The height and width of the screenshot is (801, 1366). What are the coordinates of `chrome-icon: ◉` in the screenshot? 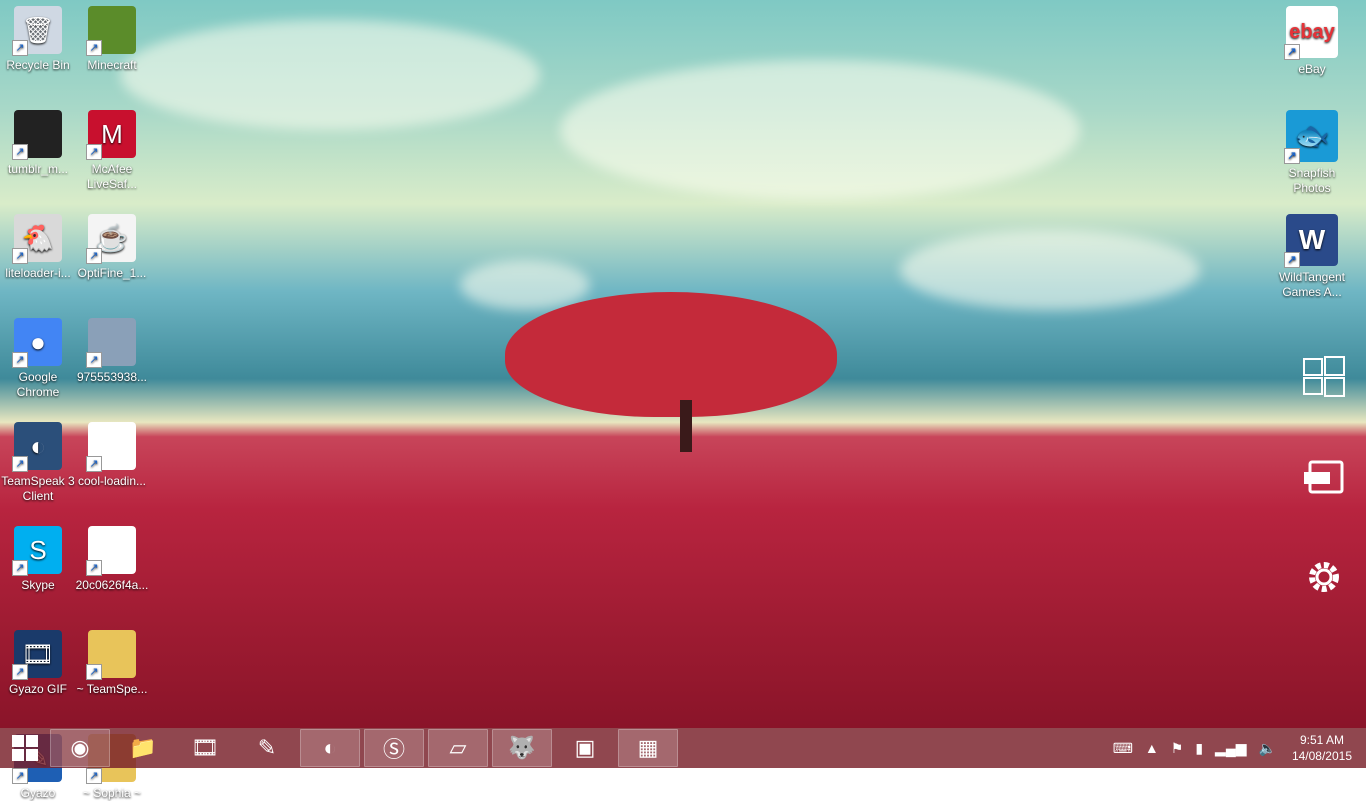 It's located at (80, 747).